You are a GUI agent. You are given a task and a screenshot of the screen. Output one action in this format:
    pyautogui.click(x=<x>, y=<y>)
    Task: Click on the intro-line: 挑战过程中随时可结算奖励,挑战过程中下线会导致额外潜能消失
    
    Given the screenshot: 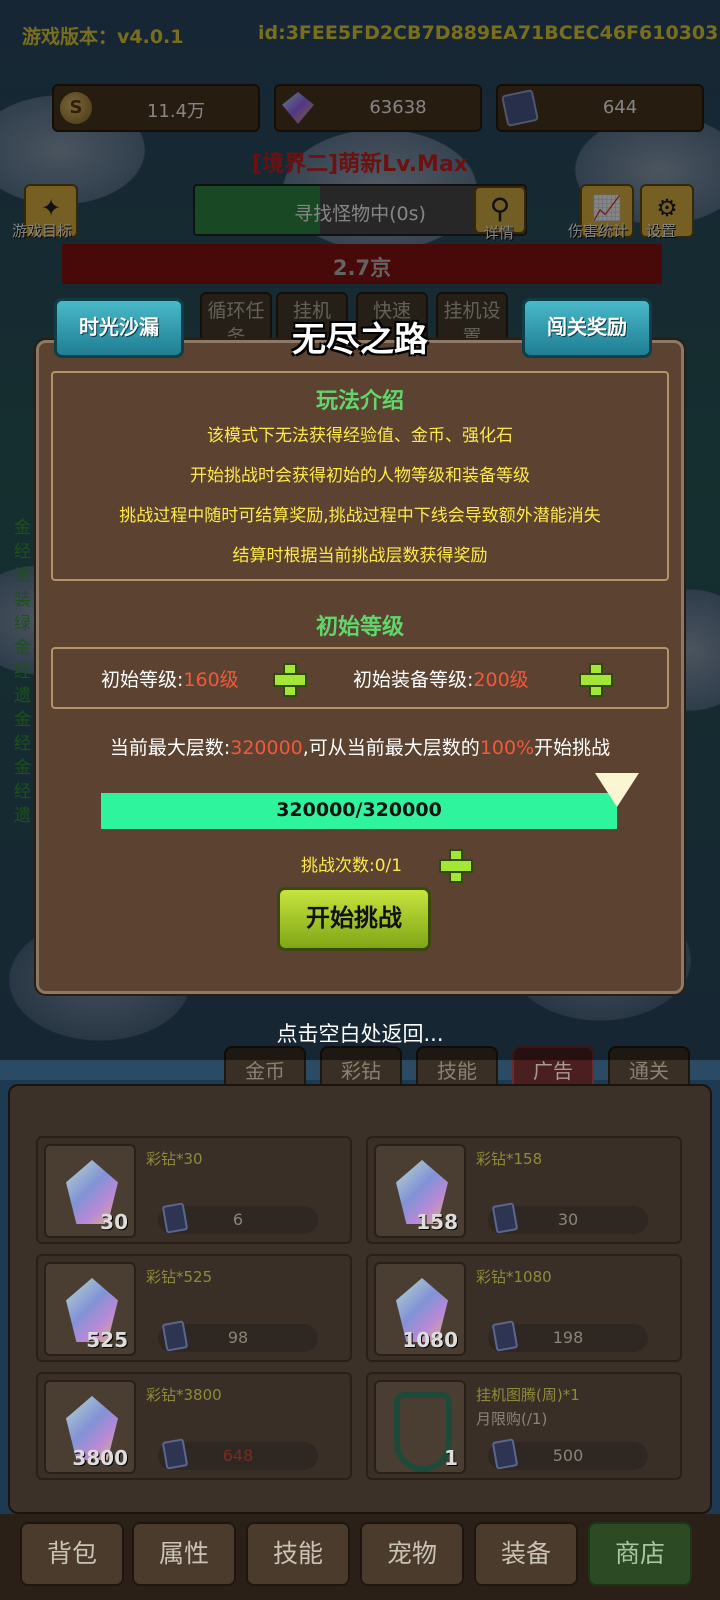 What is the action you would take?
    pyautogui.click(x=360, y=516)
    